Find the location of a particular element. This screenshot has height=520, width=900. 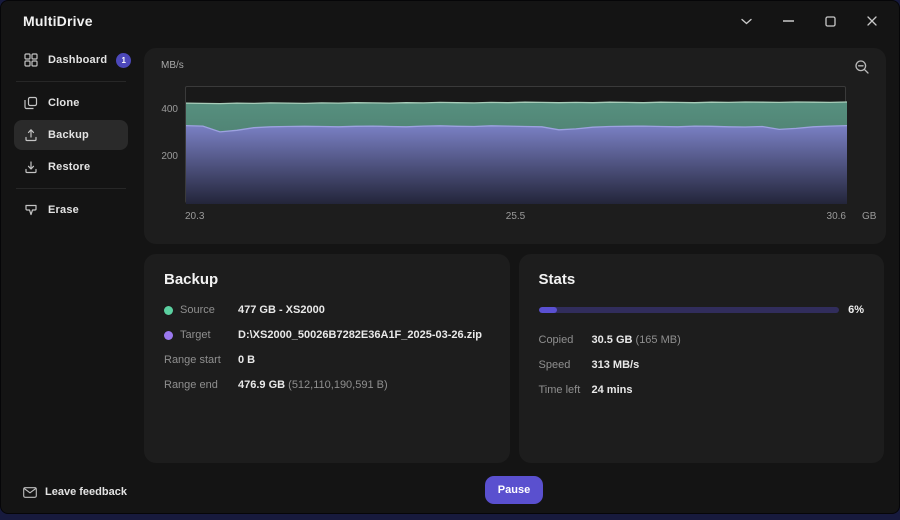

maximize-button is located at coordinates (830, 21).